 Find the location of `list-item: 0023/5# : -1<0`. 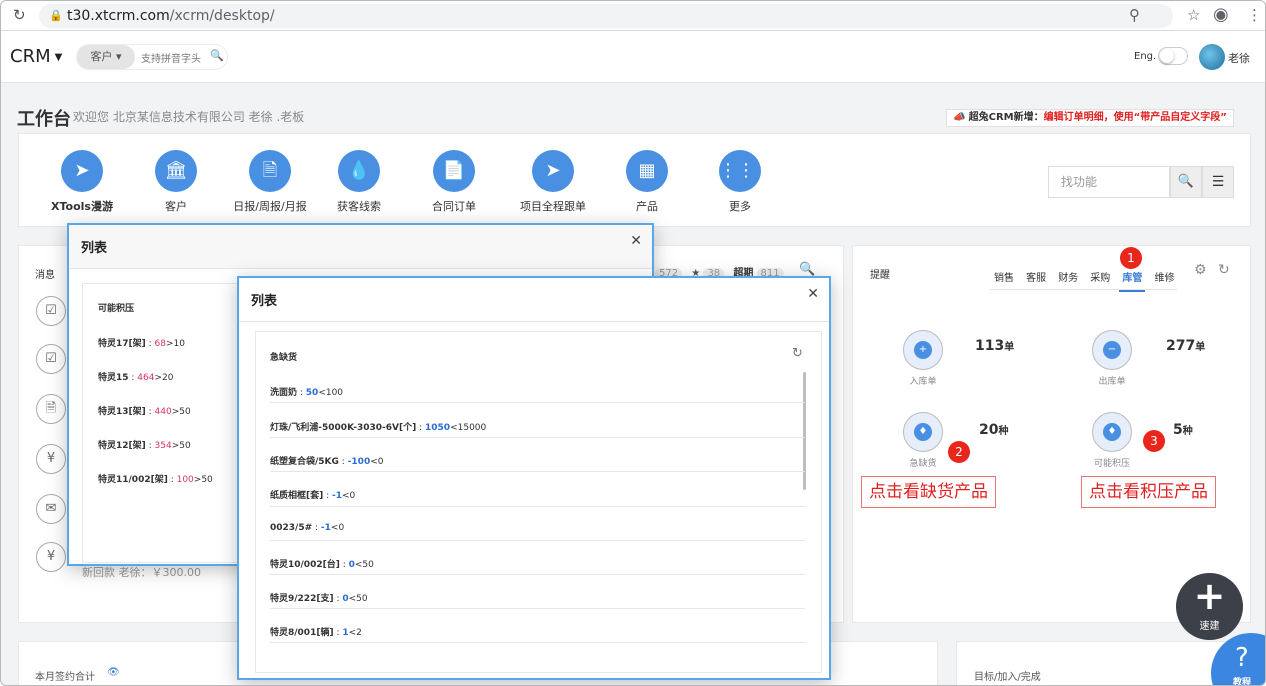

list-item: 0023/5# : -1<0 is located at coordinates (307, 528).